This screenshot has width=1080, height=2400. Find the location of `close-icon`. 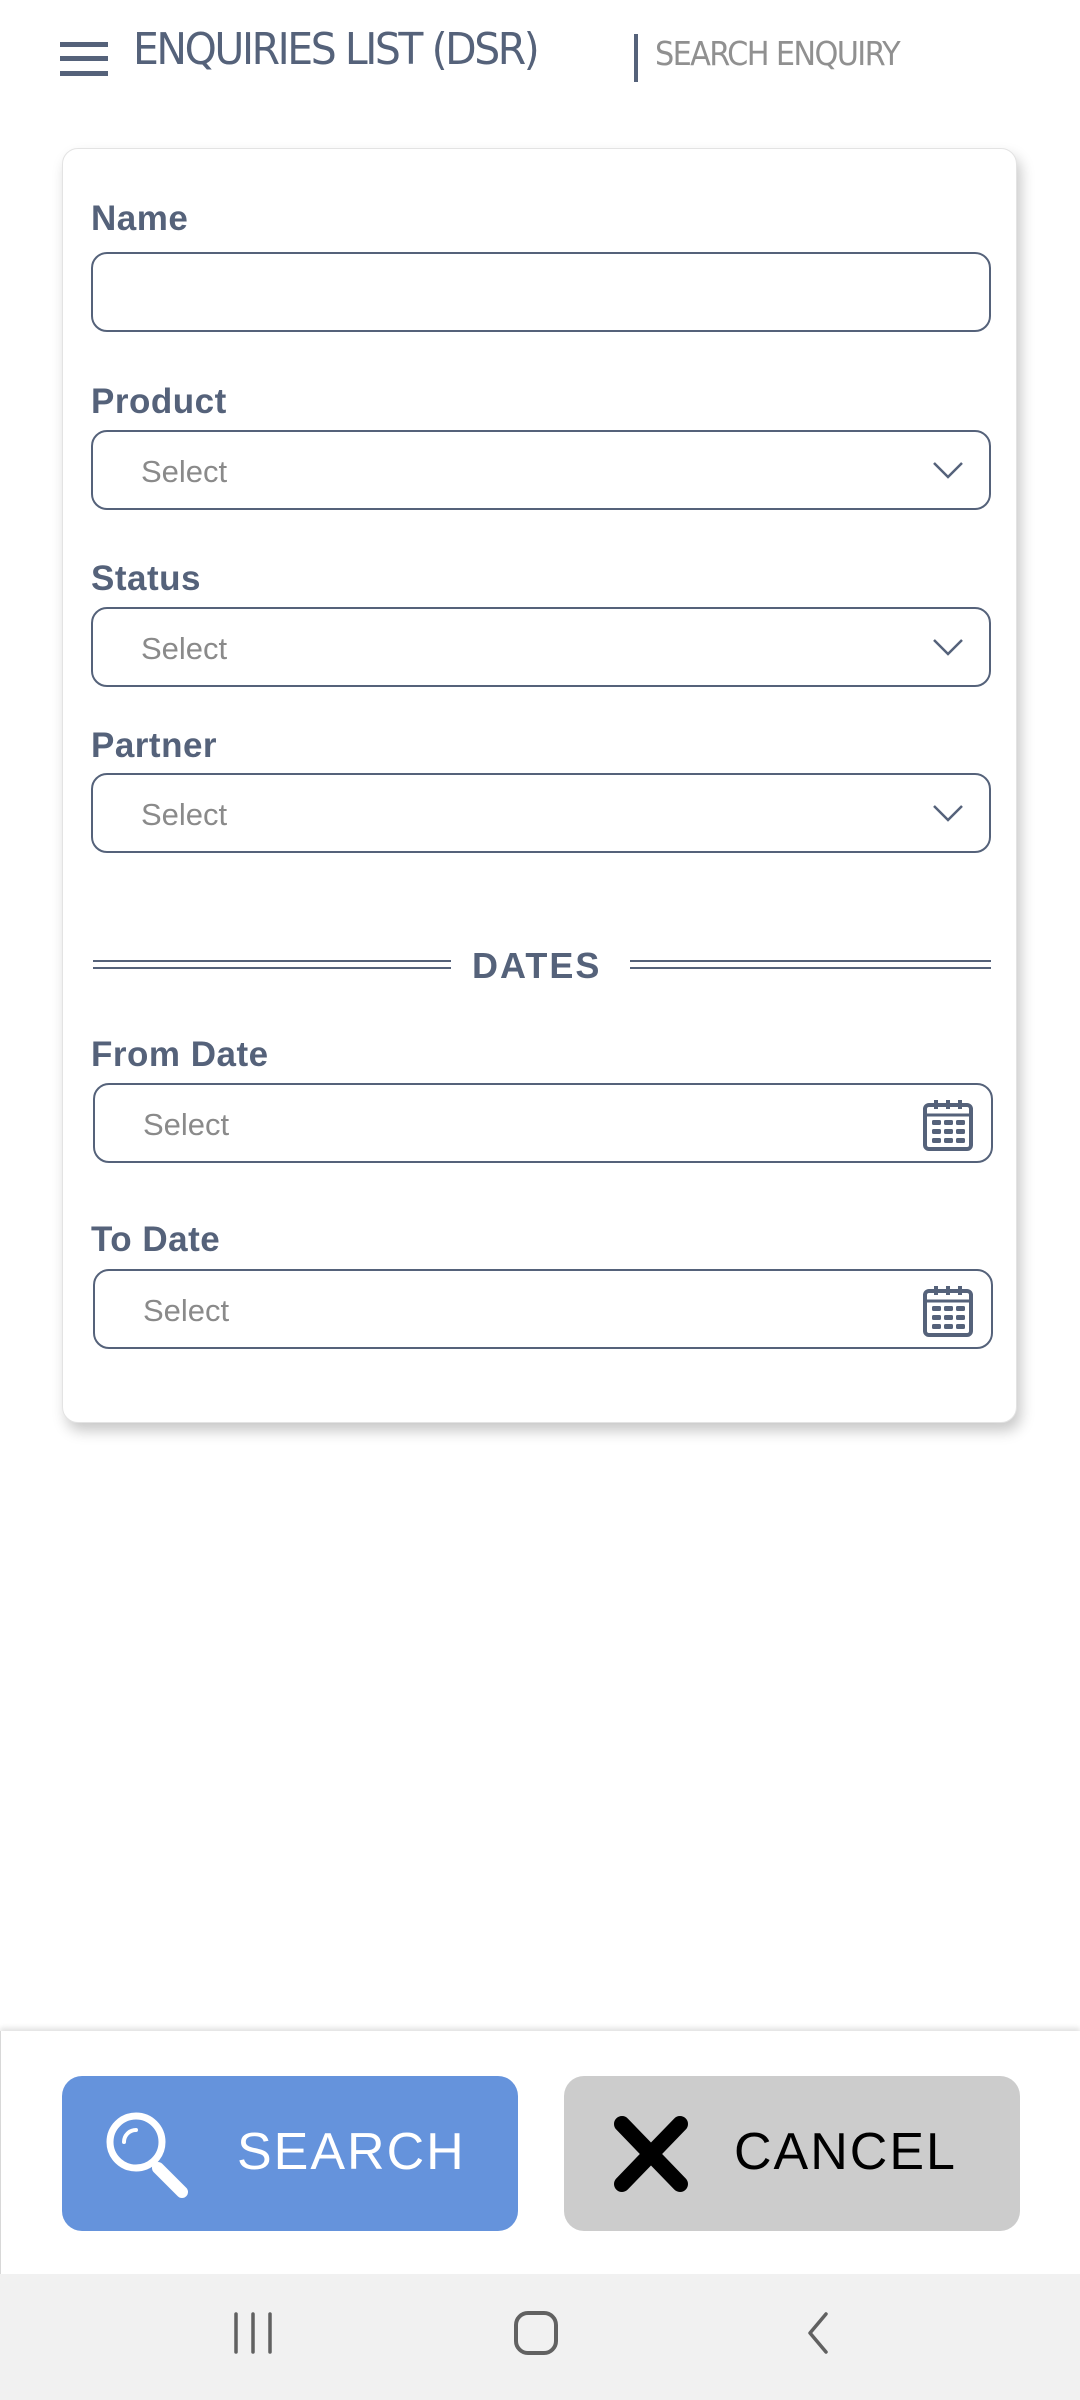

close-icon is located at coordinates (651, 2154).